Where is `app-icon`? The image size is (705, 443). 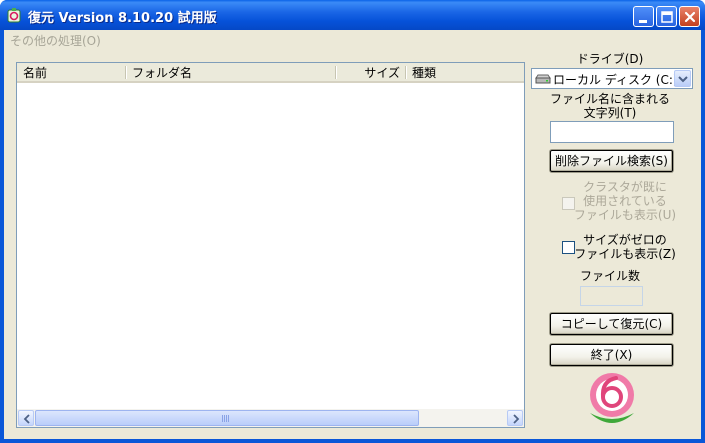
app-icon is located at coordinates (14, 15).